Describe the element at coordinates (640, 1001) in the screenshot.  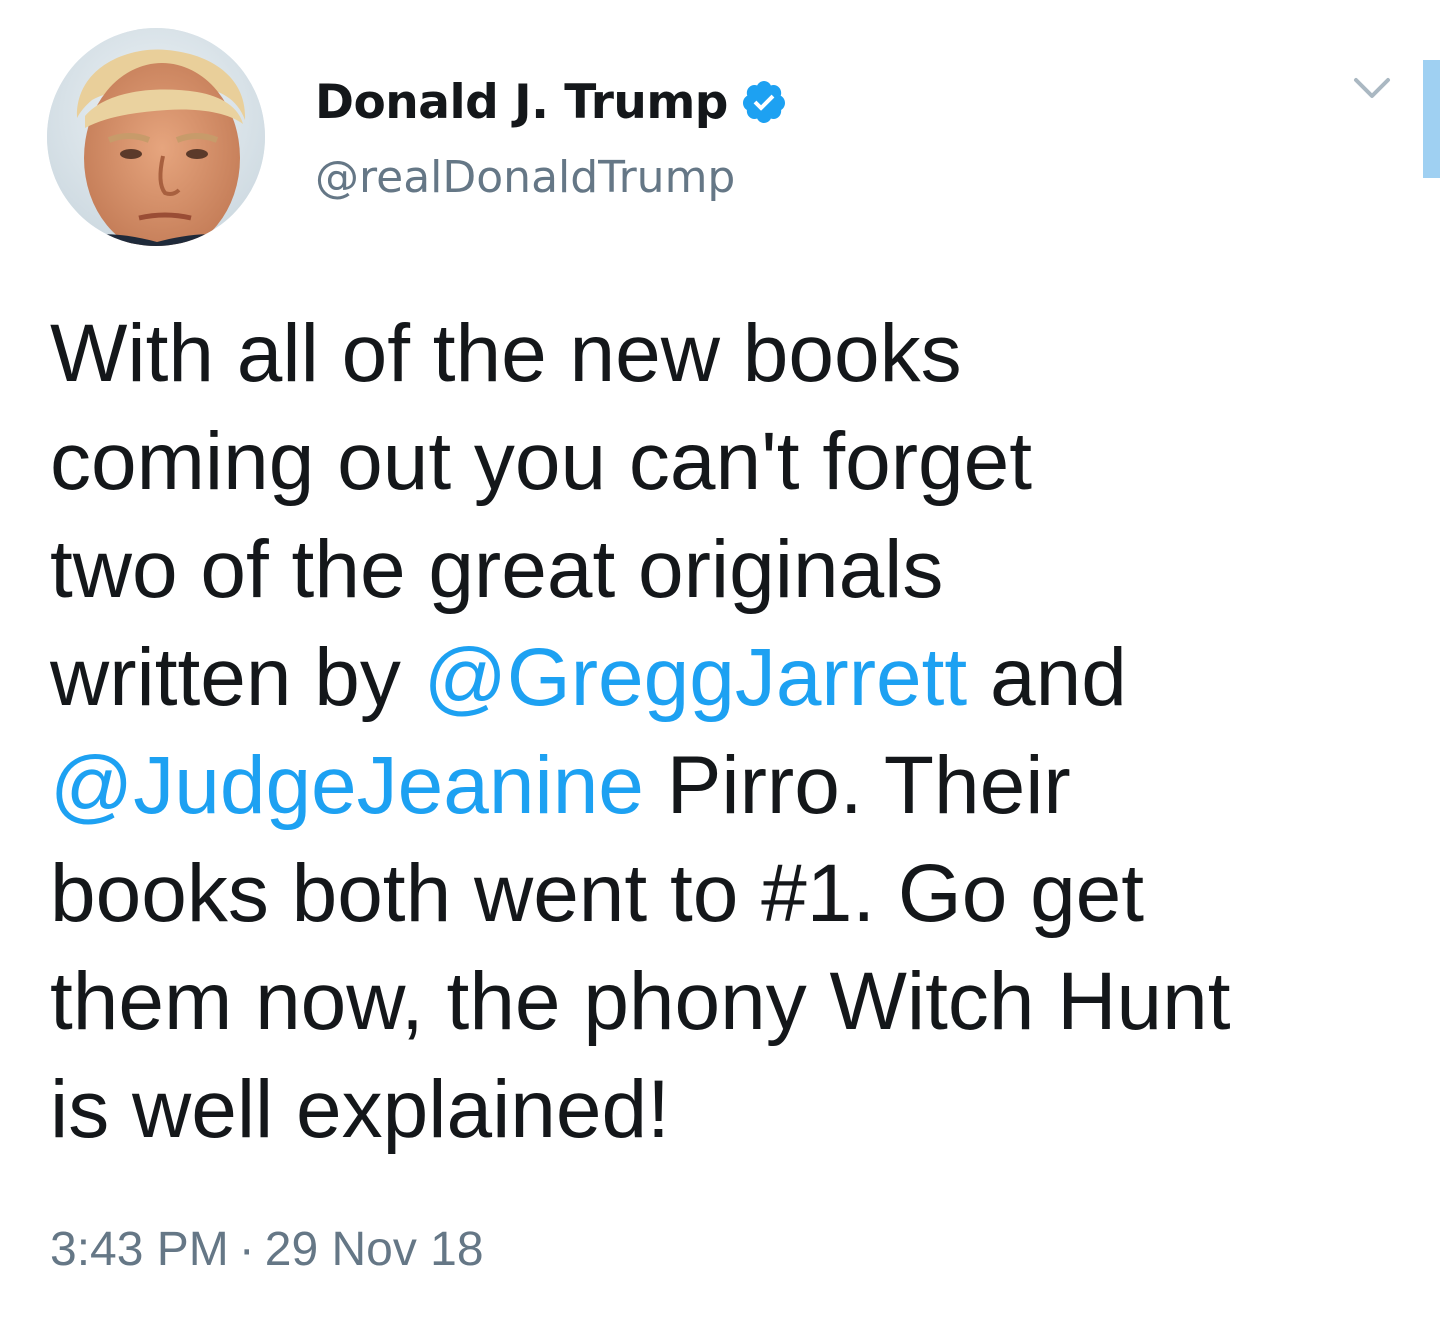
I see `tweet-text-line: them now, the phony Witch Hunt` at that location.